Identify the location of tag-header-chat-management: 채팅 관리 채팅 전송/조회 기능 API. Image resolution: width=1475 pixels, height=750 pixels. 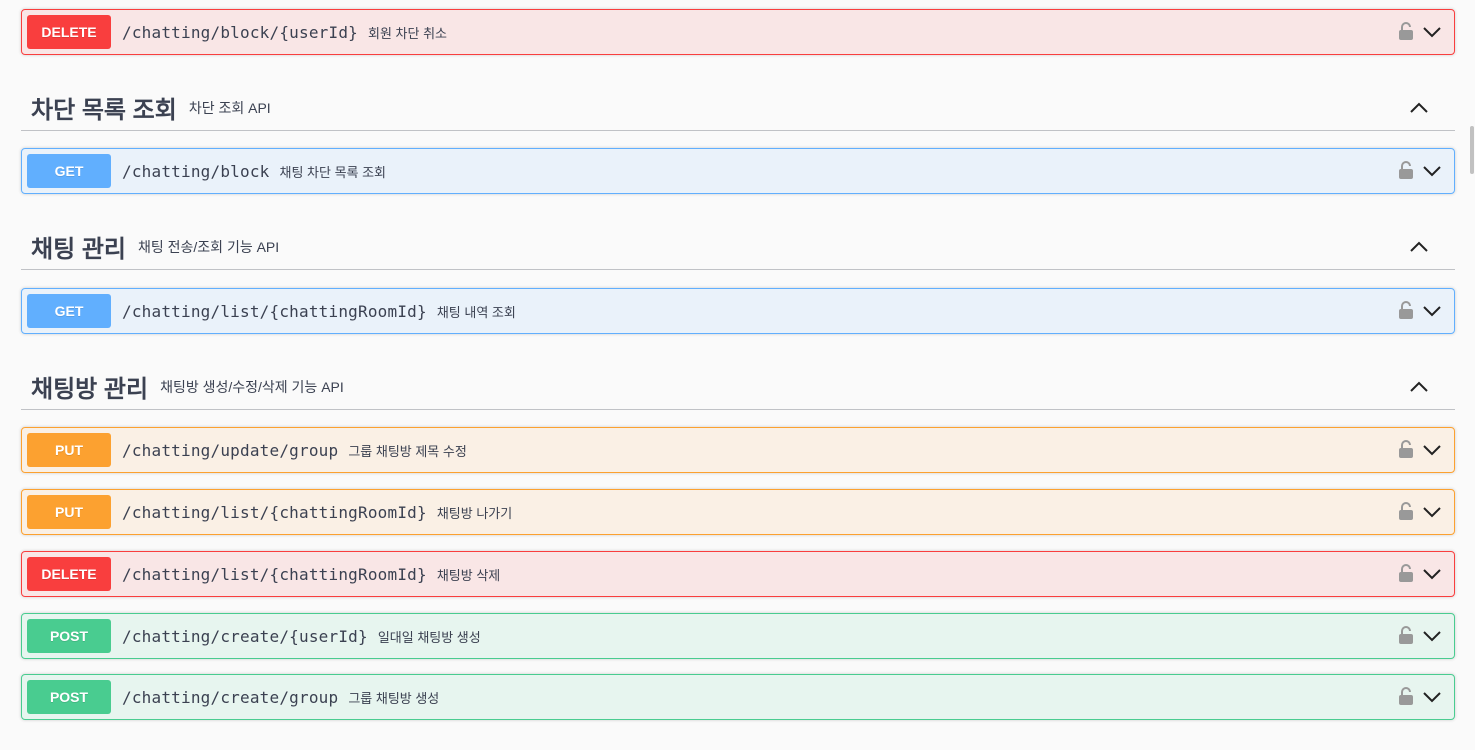
(738, 247).